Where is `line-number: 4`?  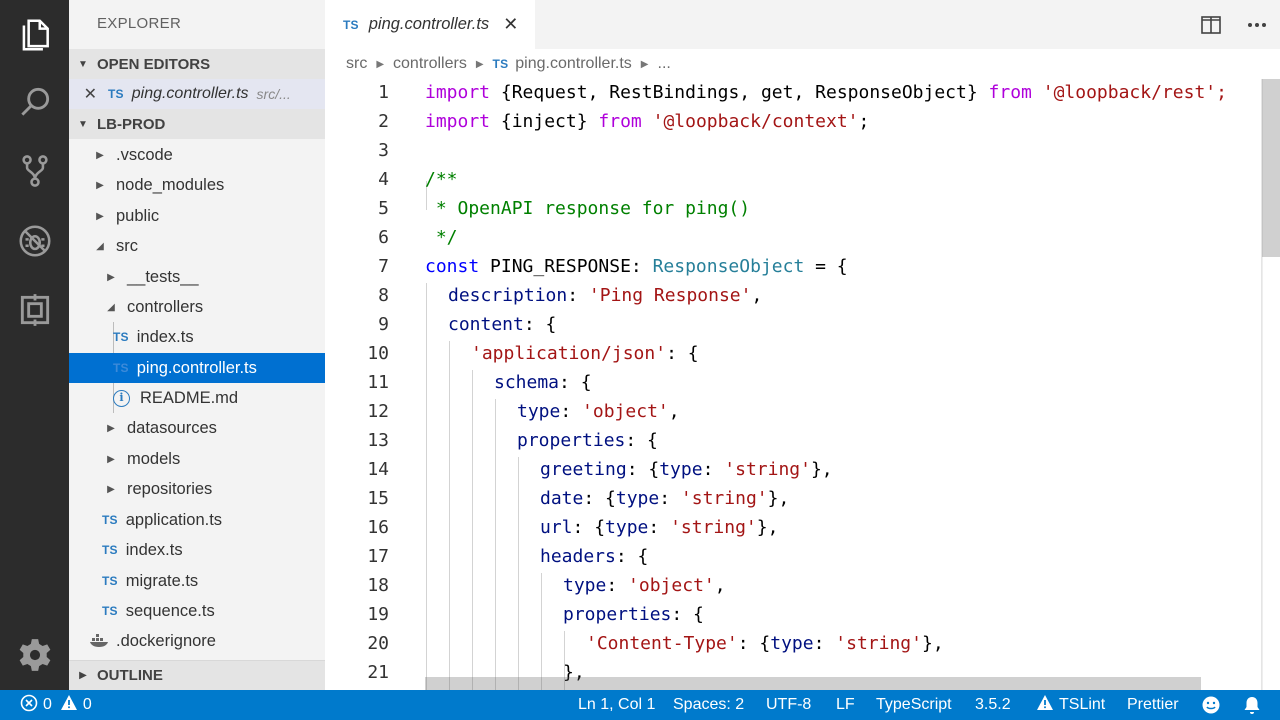
line-number: 4 is located at coordinates (383, 179).